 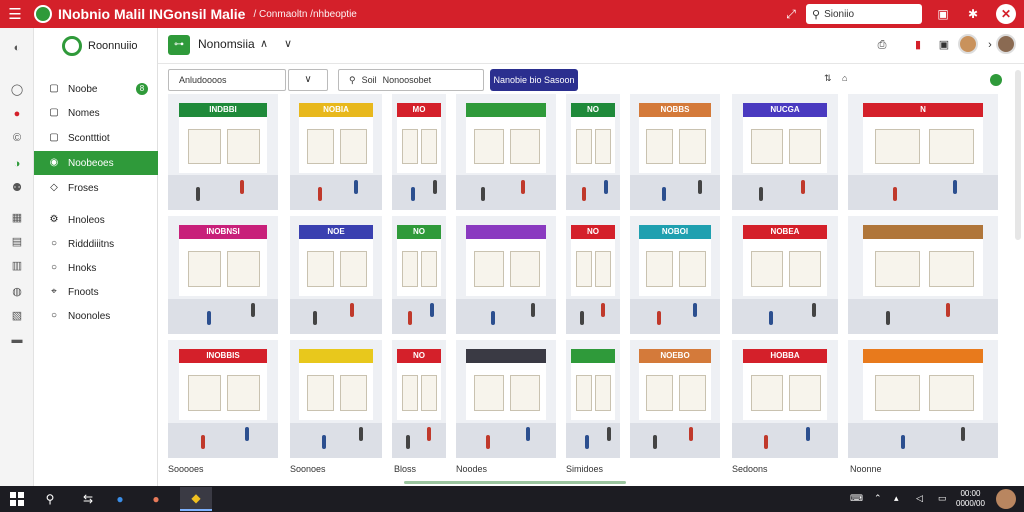 I want to click on search-icon: ⚲, so click(x=50, y=499).